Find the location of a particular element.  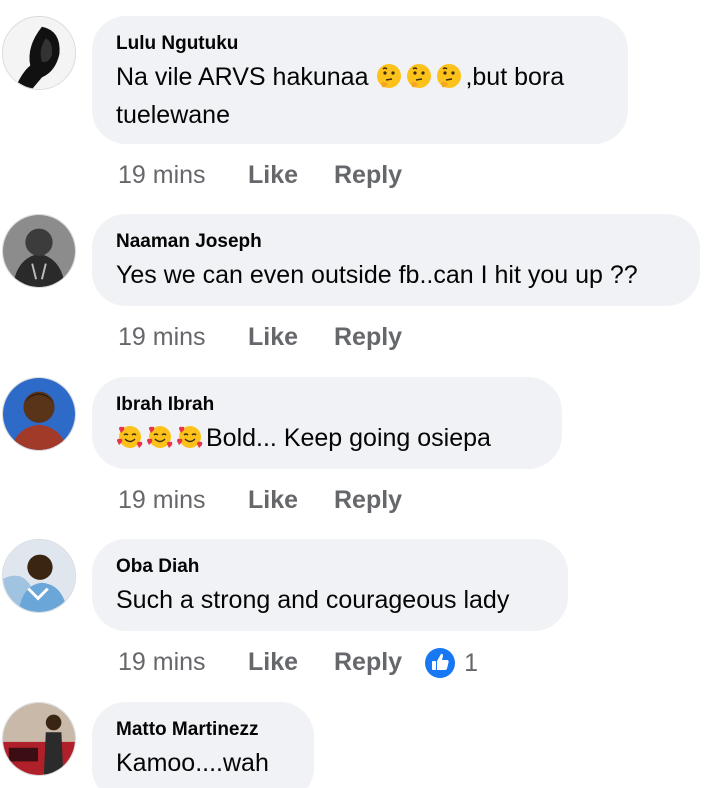

comment-author: Matto Martinezz is located at coordinates (203, 730).